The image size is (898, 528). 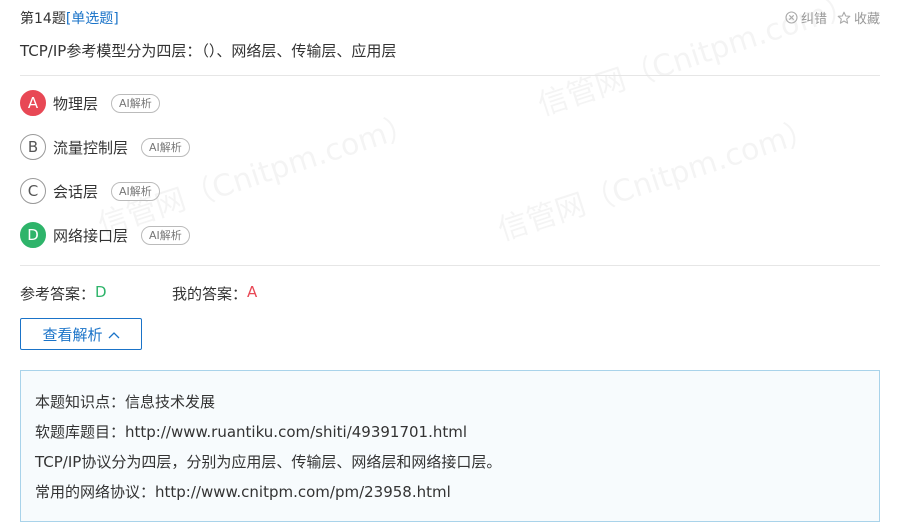 I want to click on report-error-label: 纠错, so click(x=813, y=19).